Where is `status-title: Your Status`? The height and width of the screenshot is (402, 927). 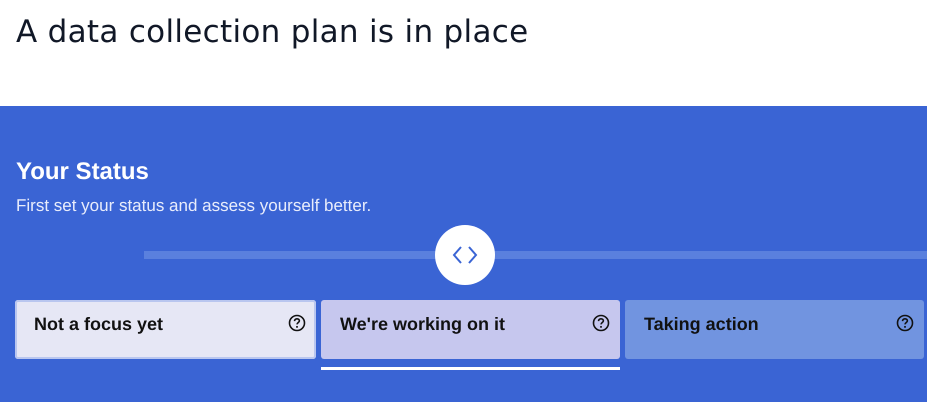
status-title: Your Status is located at coordinates (83, 172).